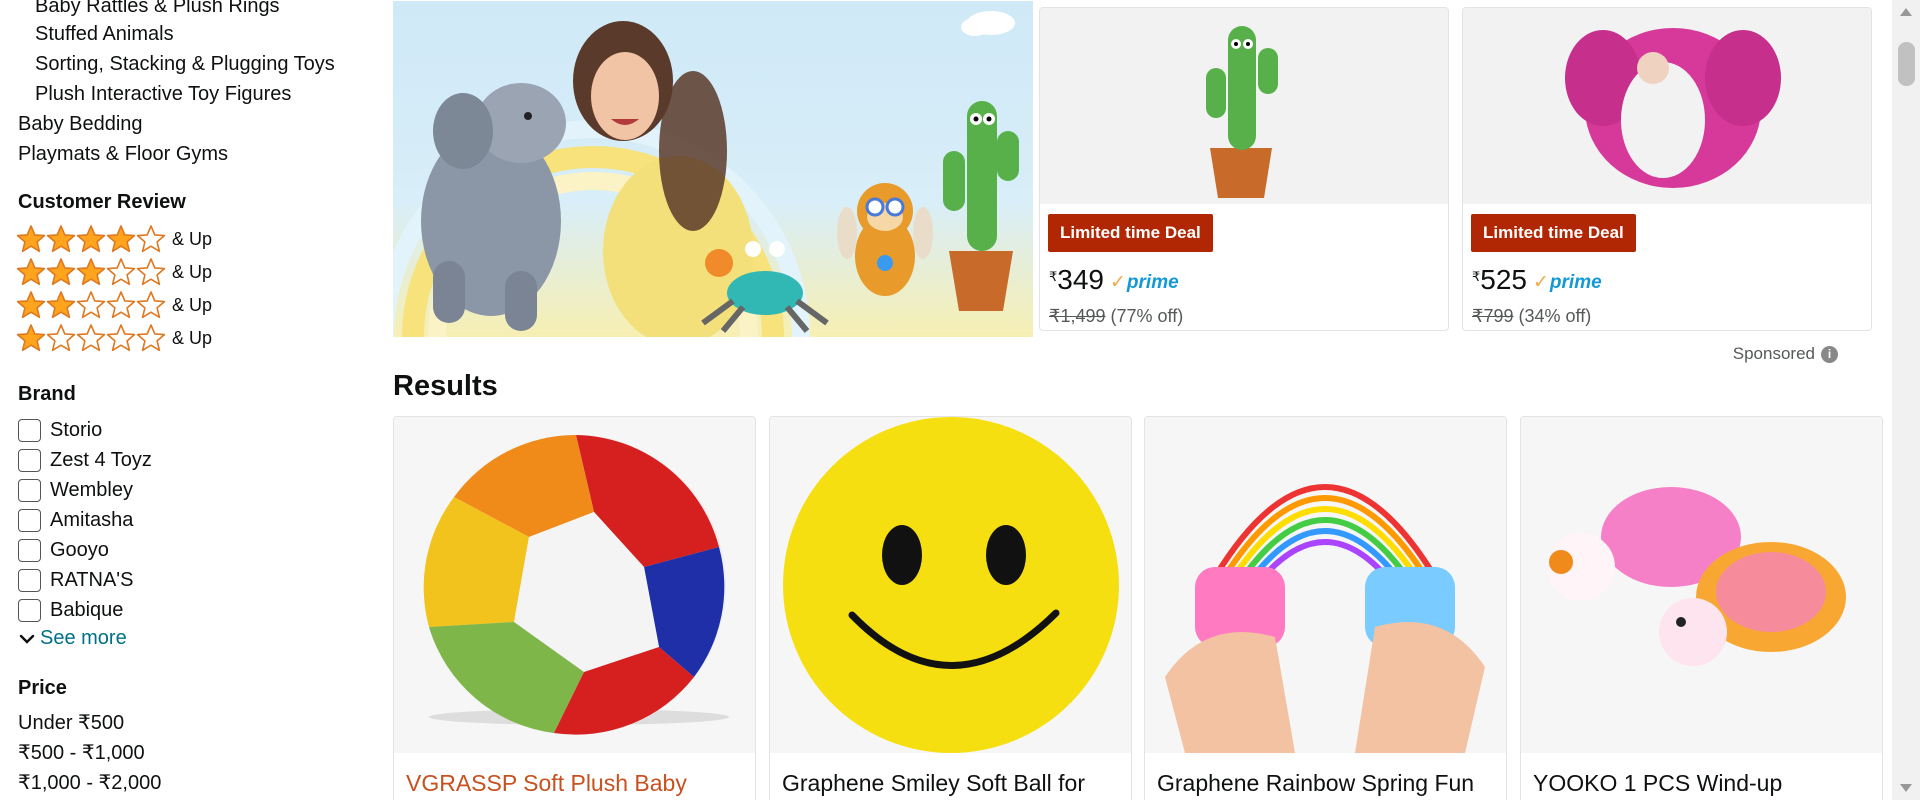 Image resolution: width=1920 pixels, height=800 pixels. I want to click on brand-label: Zest 4 Toyz, so click(101, 459).